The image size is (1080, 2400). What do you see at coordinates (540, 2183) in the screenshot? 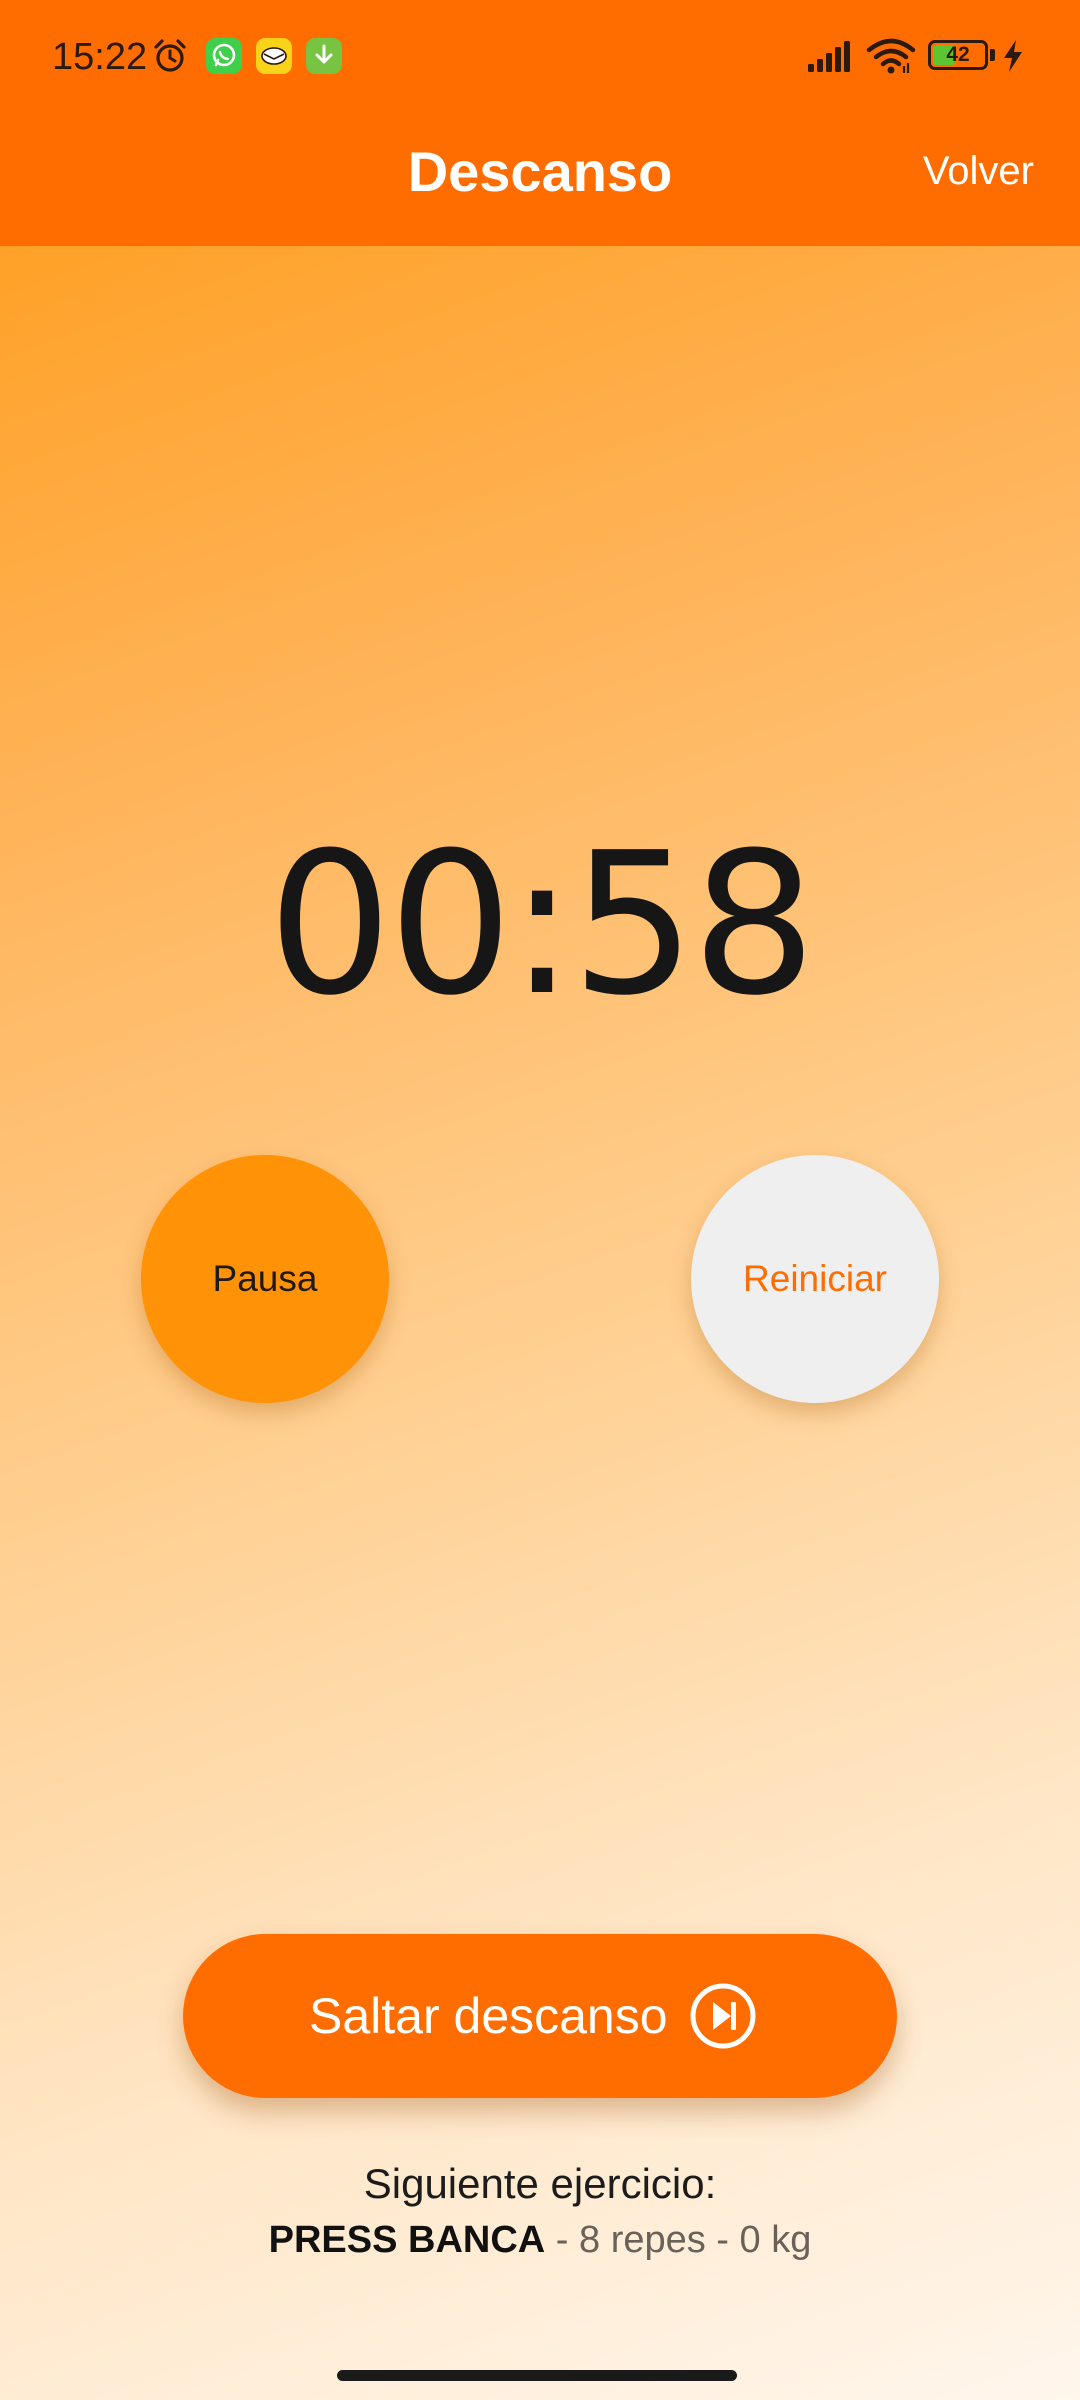
I see `next-exercise-heading: Siguiente ejercicio:` at bounding box center [540, 2183].